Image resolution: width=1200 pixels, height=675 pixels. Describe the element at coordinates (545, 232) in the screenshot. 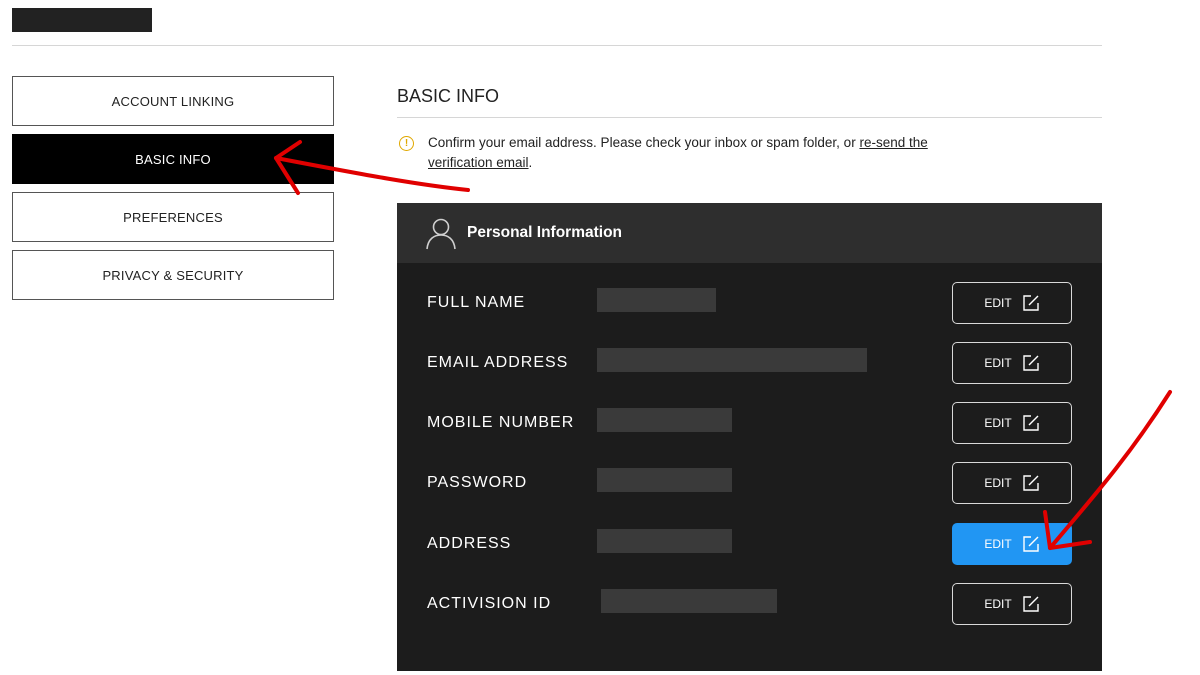

I see `panel-title: Personal Information` at that location.